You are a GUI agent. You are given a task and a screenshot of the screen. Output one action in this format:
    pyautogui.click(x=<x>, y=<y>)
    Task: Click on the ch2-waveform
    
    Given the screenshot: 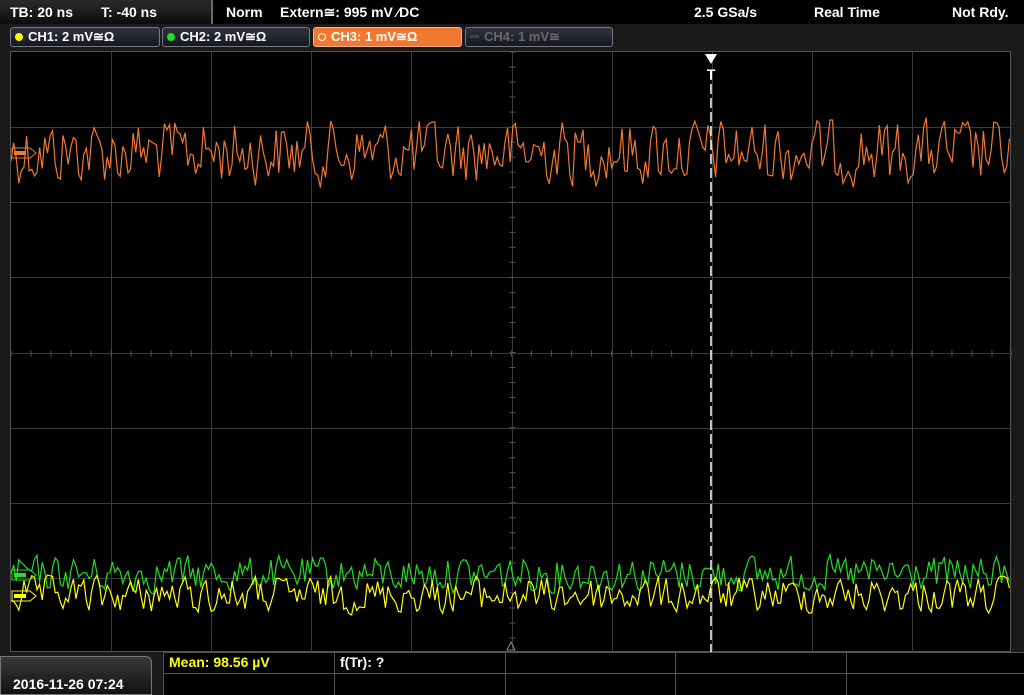 What is the action you would take?
    pyautogui.click(x=510, y=573)
    